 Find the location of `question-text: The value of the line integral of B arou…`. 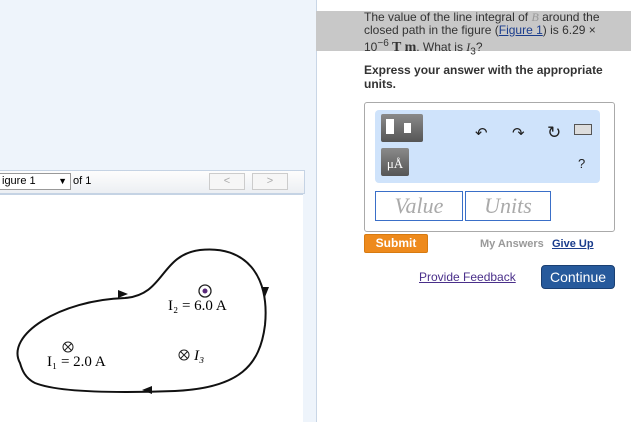

question-text: The value of the line integral of B arou… is located at coordinates (489, 34).